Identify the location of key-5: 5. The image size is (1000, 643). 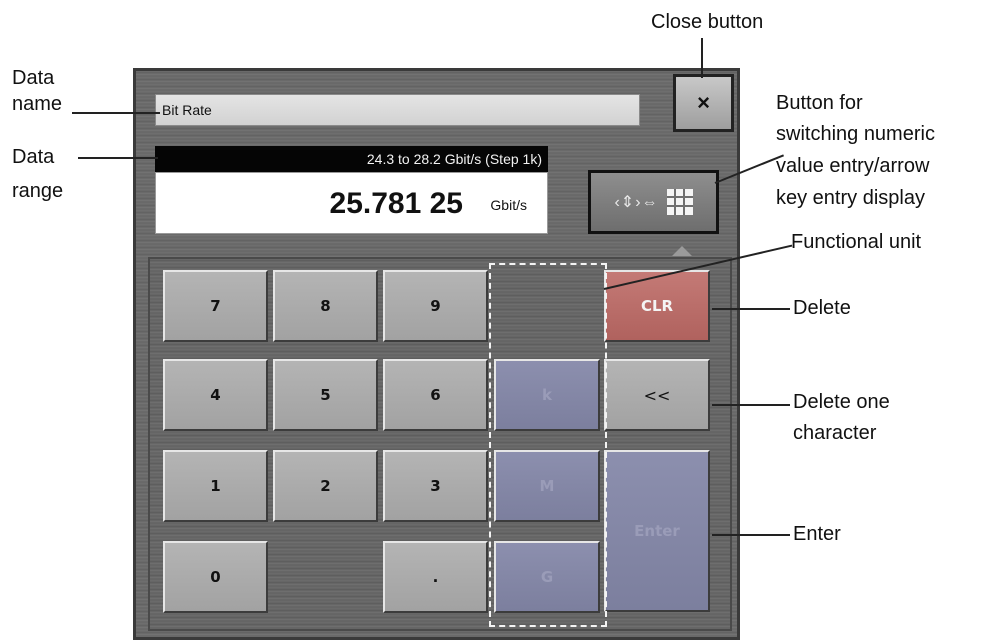
(325, 395).